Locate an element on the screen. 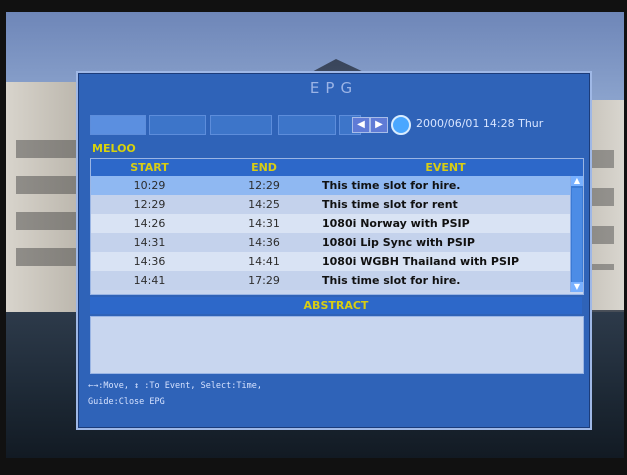 The width and height of the screenshot is (627, 475). help-line-2: Guide:Close EPG is located at coordinates (126, 402).